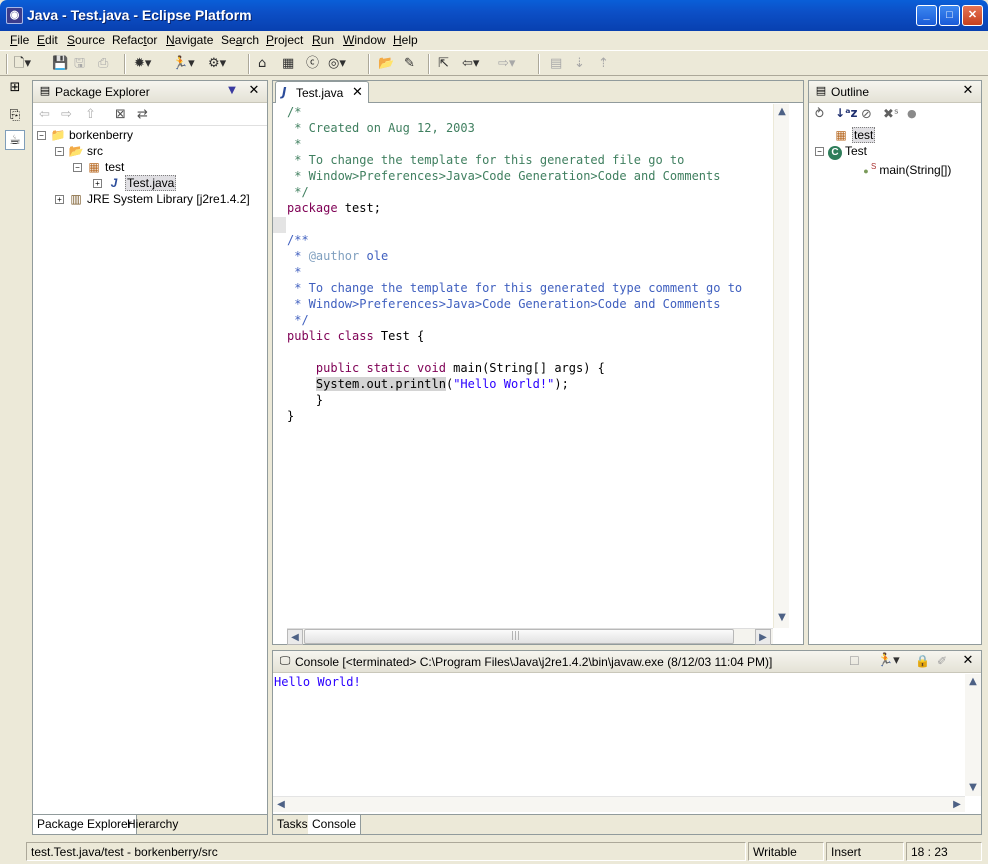  Describe the element at coordinates (912, 113) in the screenshot. I see `hide-nonpublic-icon: ●` at that location.